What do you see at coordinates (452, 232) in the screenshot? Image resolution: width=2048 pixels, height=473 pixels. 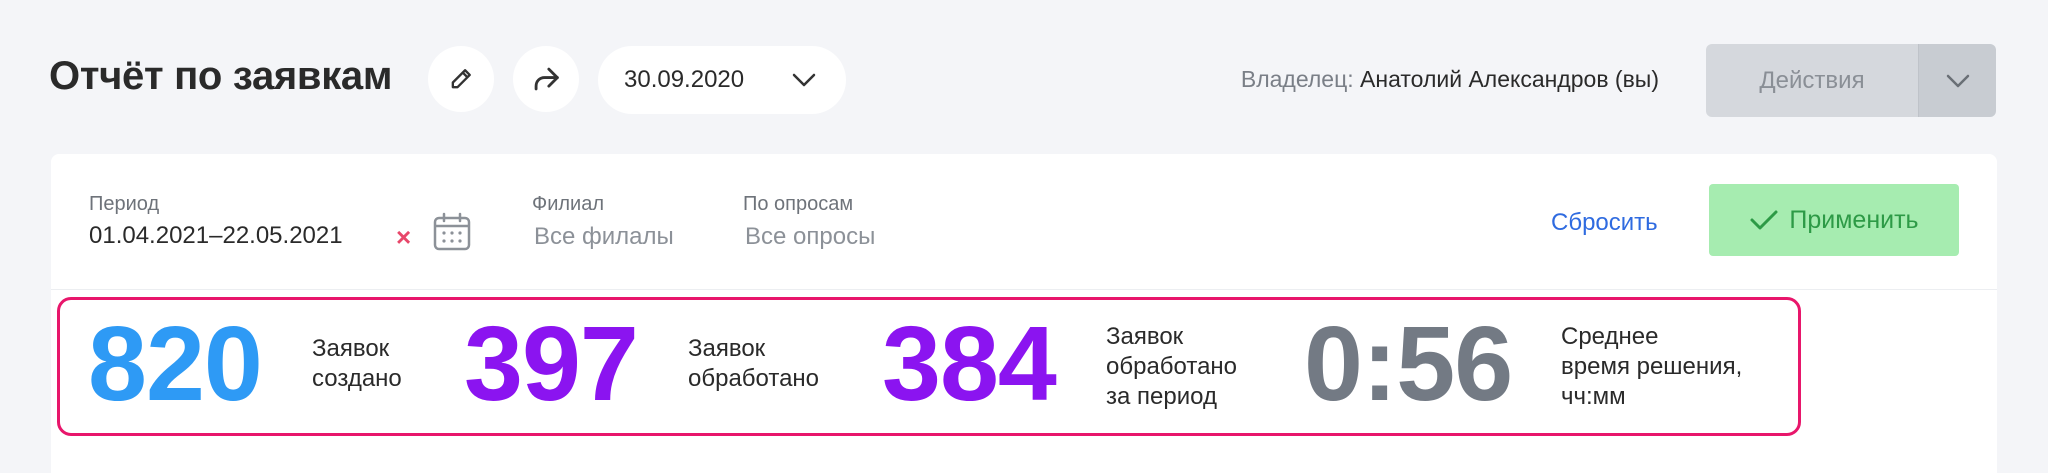 I see `calendar-icon` at bounding box center [452, 232].